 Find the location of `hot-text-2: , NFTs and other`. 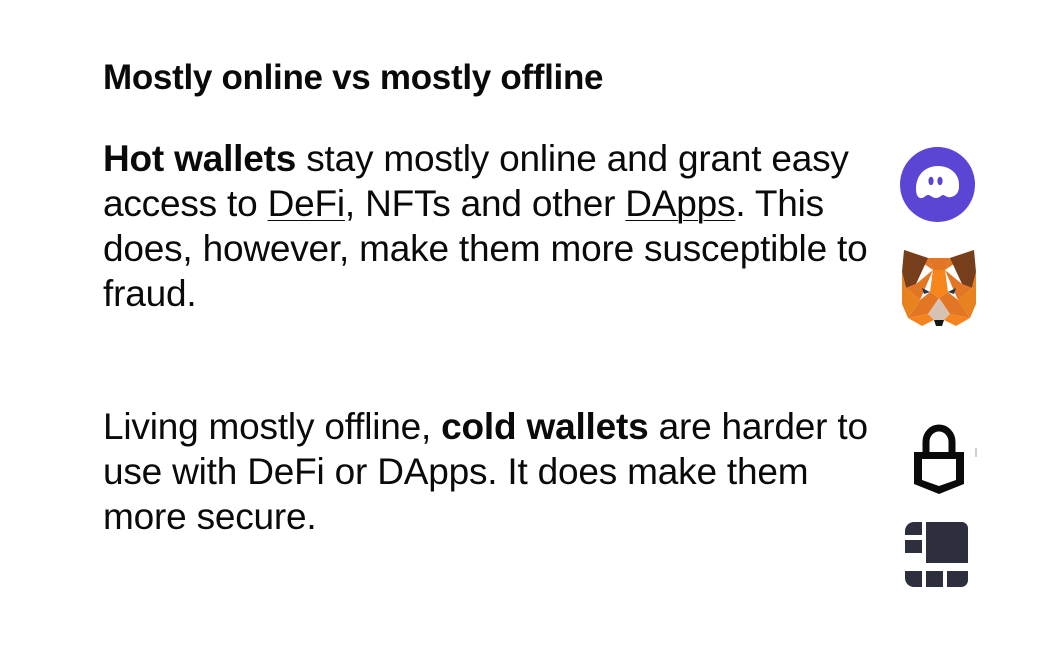

hot-text-2: , NFTs and other is located at coordinates (485, 203).